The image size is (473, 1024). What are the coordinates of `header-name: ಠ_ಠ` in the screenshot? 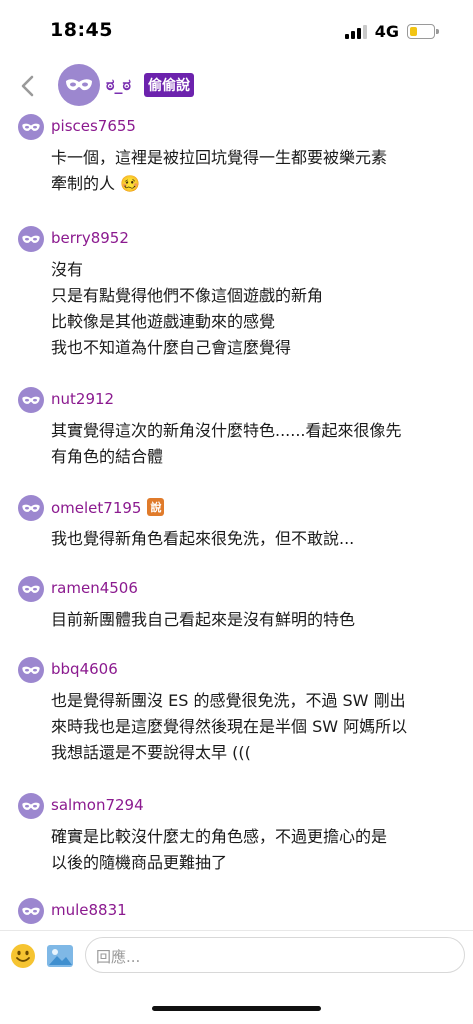 It's located at (118, 84).